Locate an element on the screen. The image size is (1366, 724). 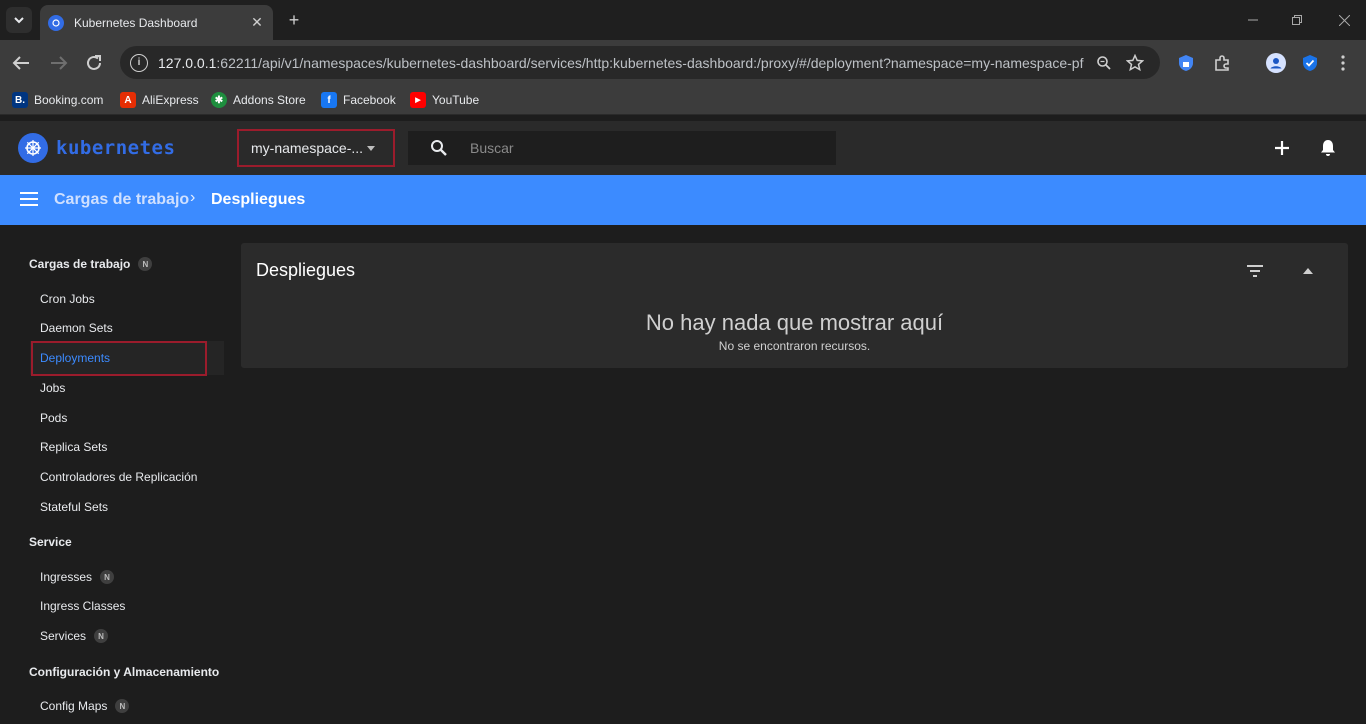
bookmark-star-icon is located at coordinates (1135, 63).